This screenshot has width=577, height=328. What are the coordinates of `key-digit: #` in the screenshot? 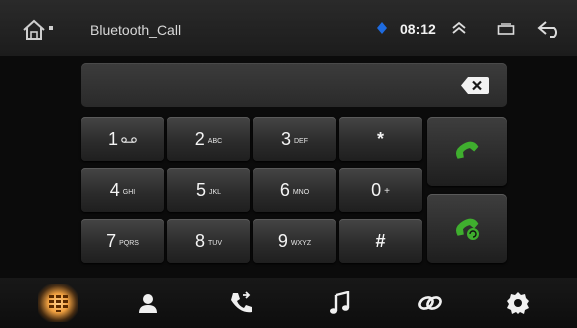 It's located at (380, 240).